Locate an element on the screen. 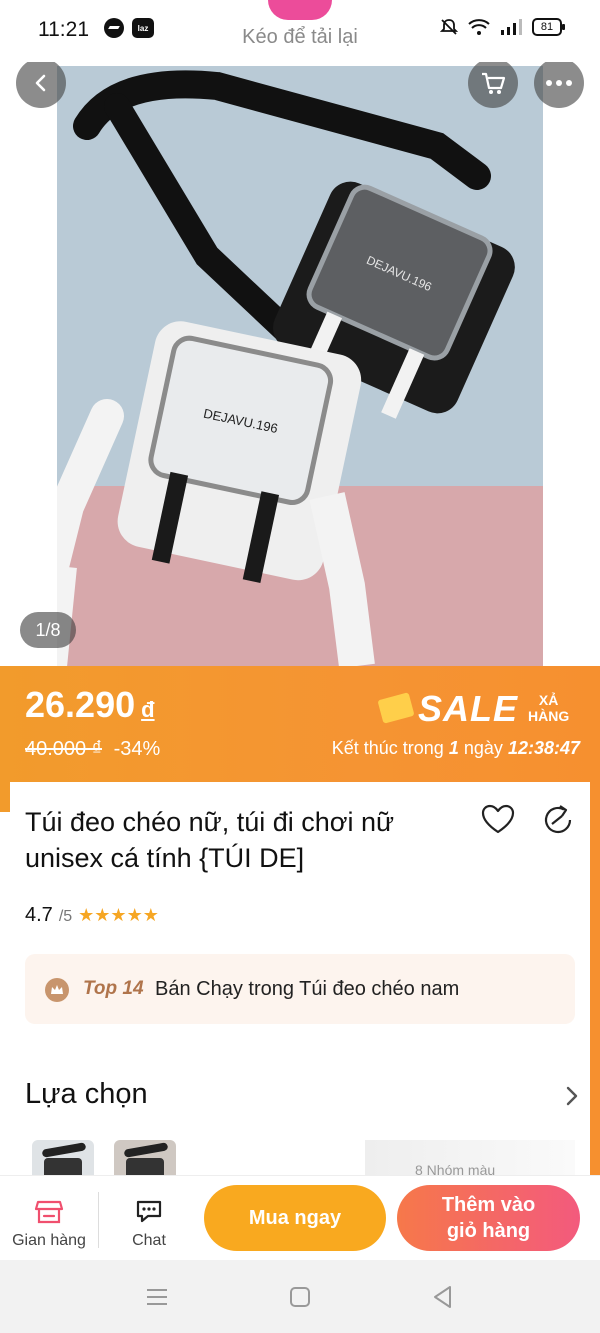 This screenshot has width=600, height=1333. original-price-row: 40.000 ₫ -34% is located at coordinates (92, 749).